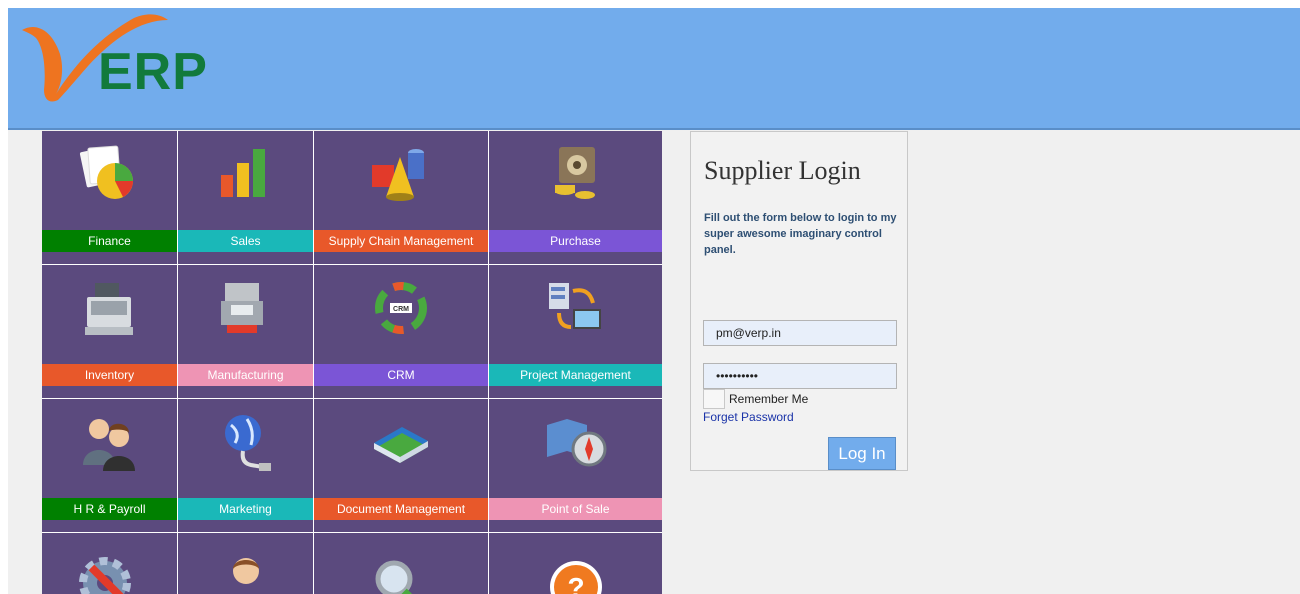 The height and width of the screenshot is (594, 1300). I want to click on settings-gear-icon, so click(110, 570).